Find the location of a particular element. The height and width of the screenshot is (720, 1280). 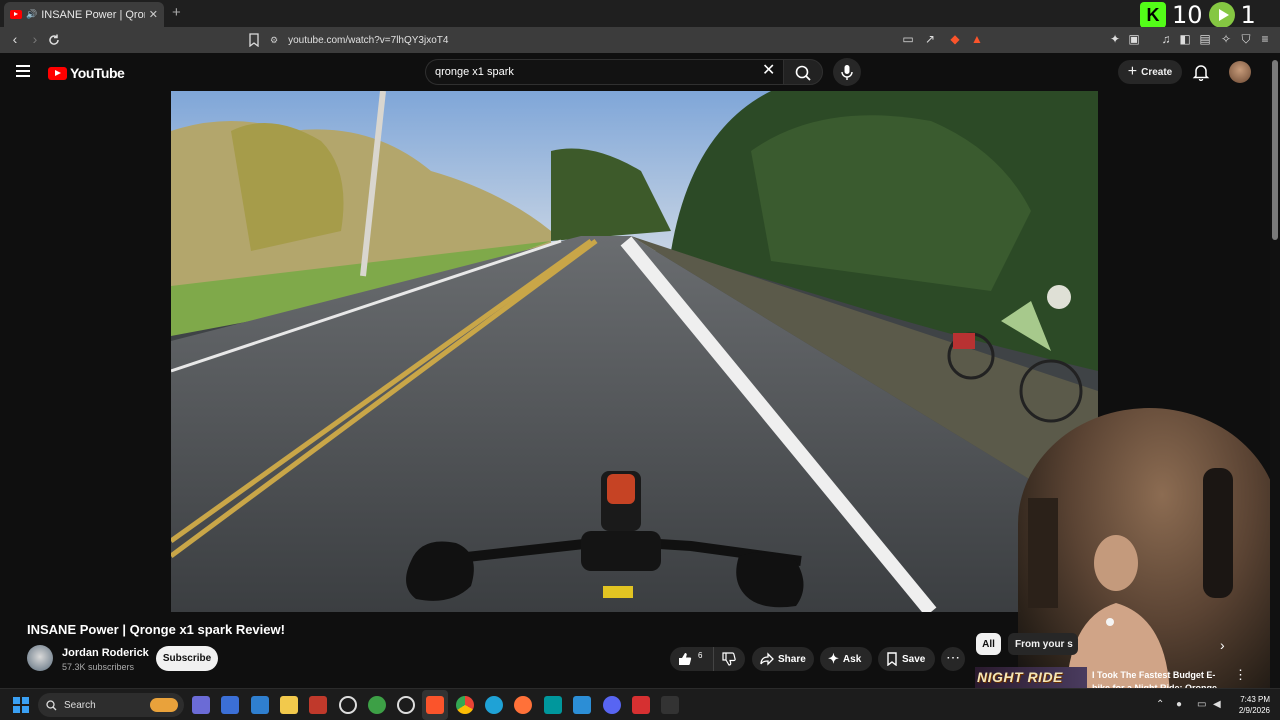

recommendation-thumbnail: NIGHT RIDE is located at coordinates (1031, 677).